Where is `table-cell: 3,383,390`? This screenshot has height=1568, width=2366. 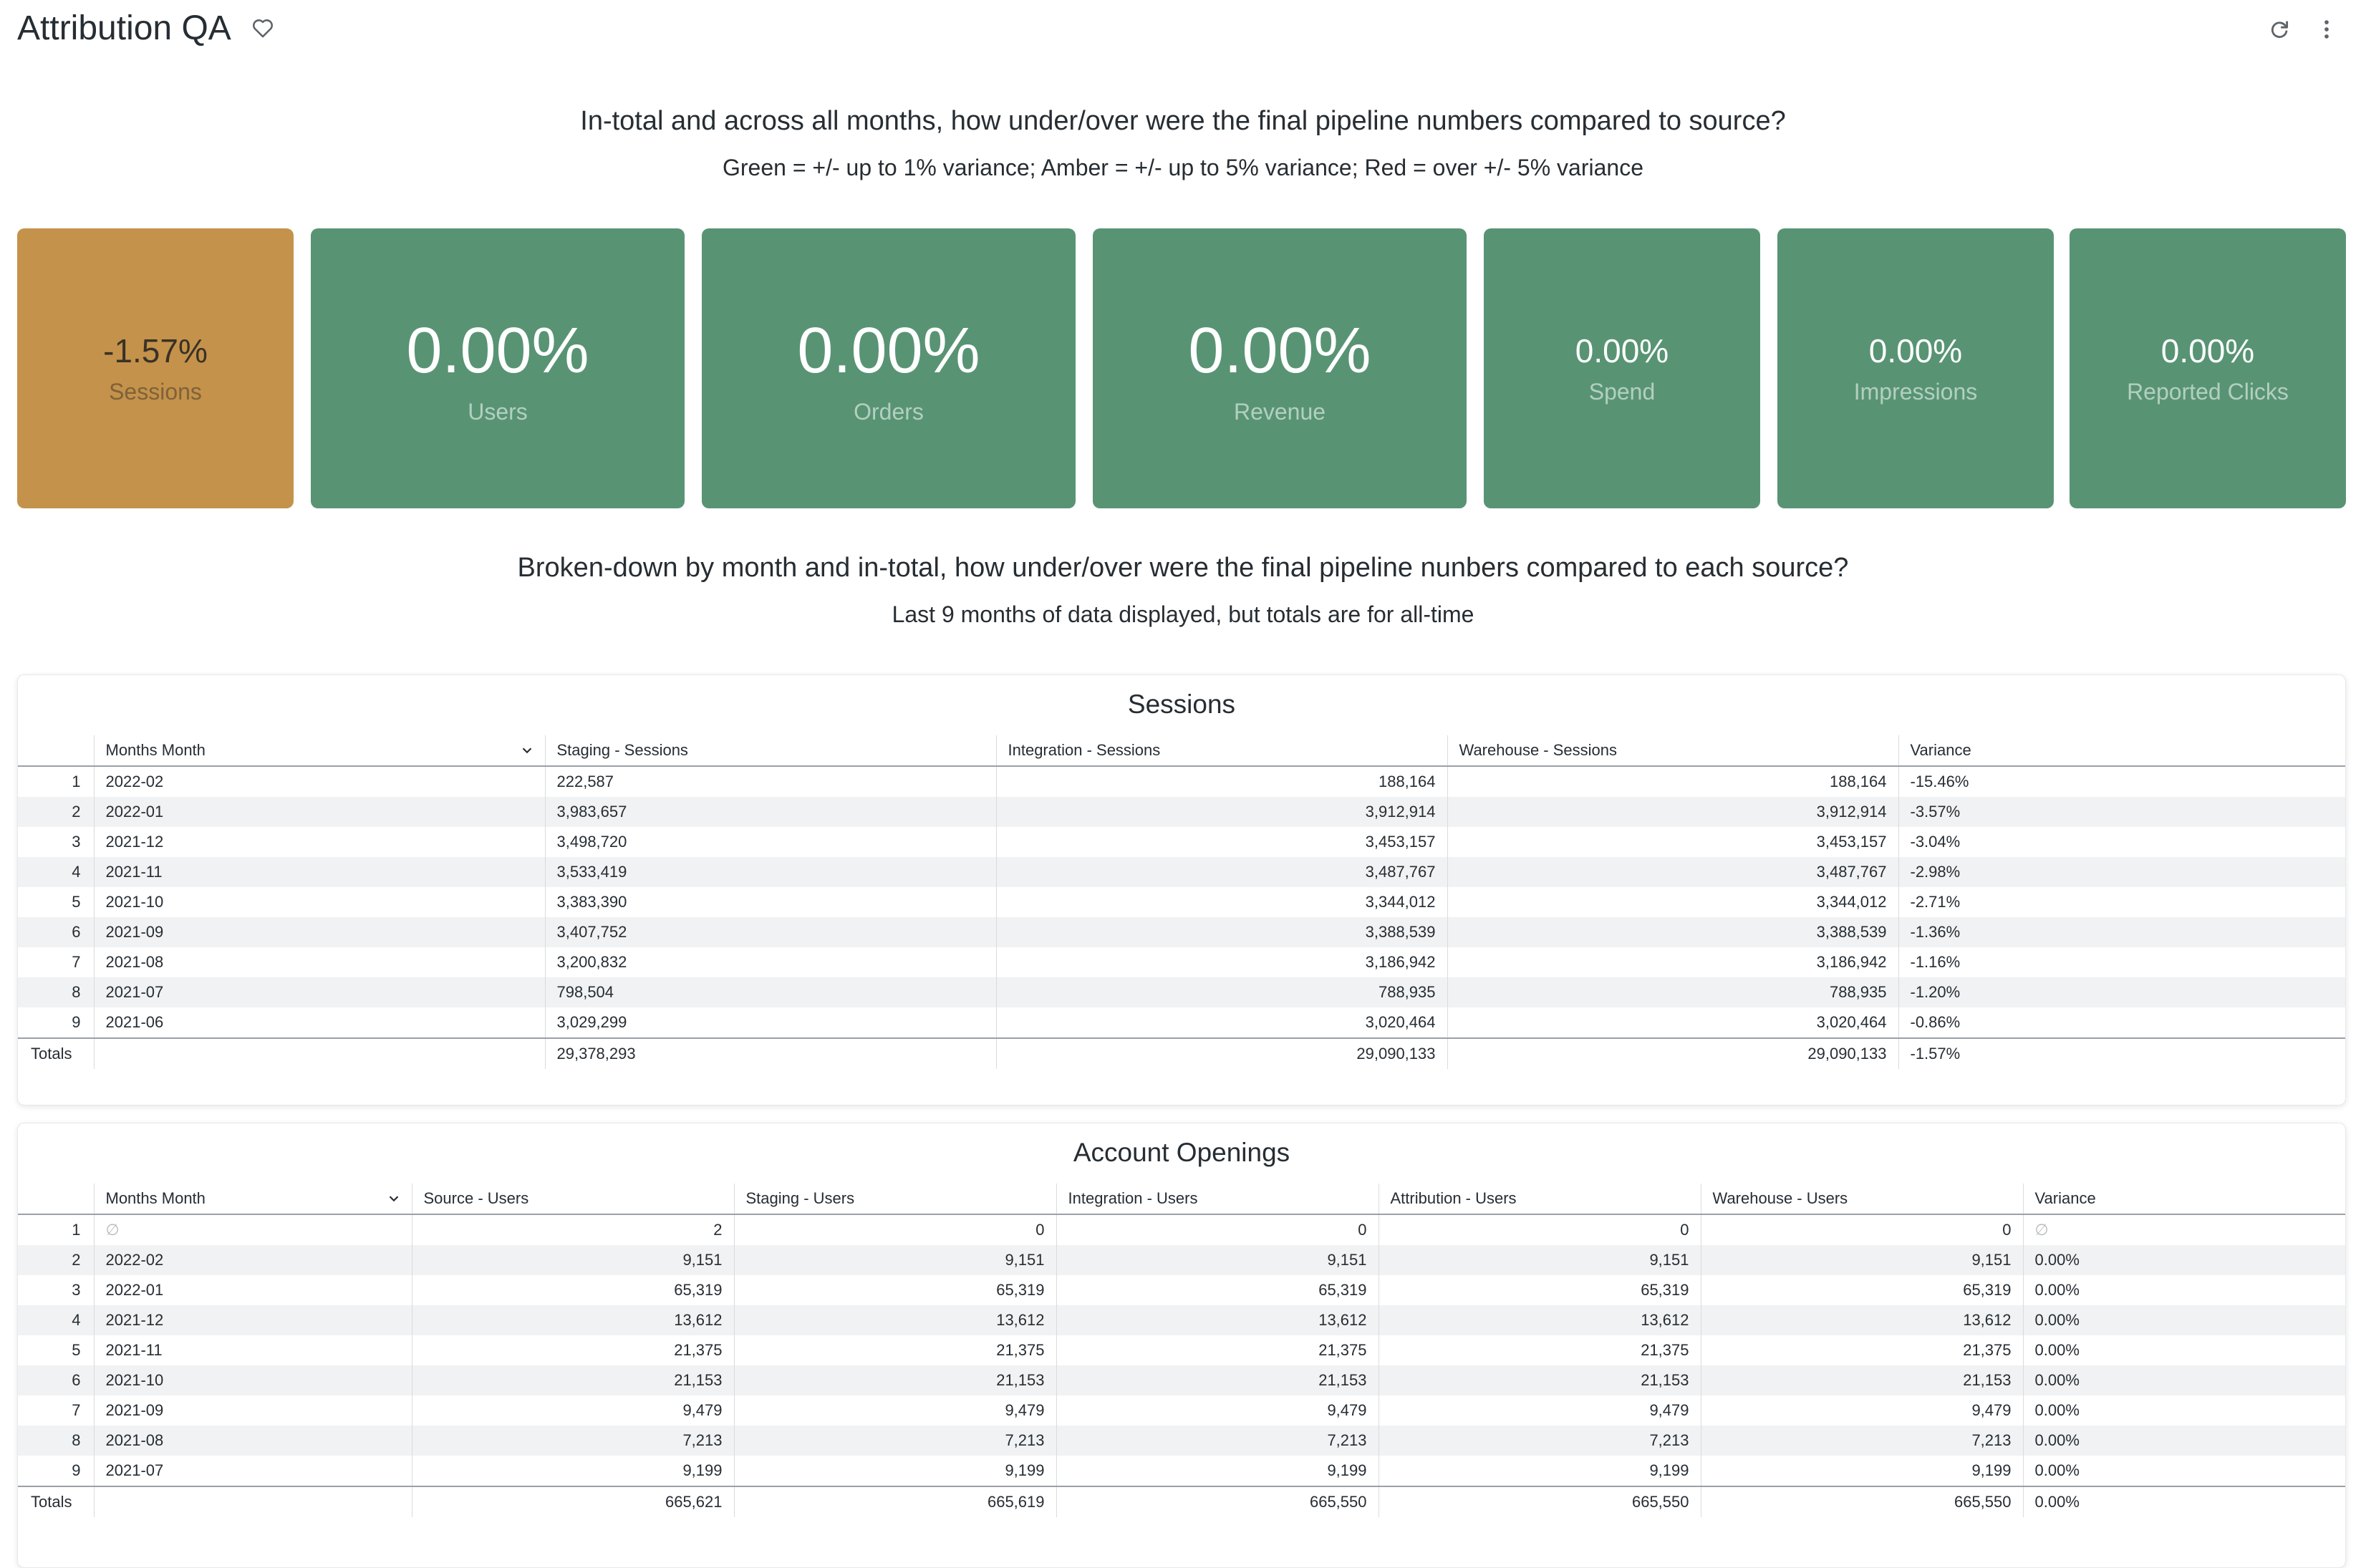 table-cell: 3,383,390 is located at coordinates (770, 902).